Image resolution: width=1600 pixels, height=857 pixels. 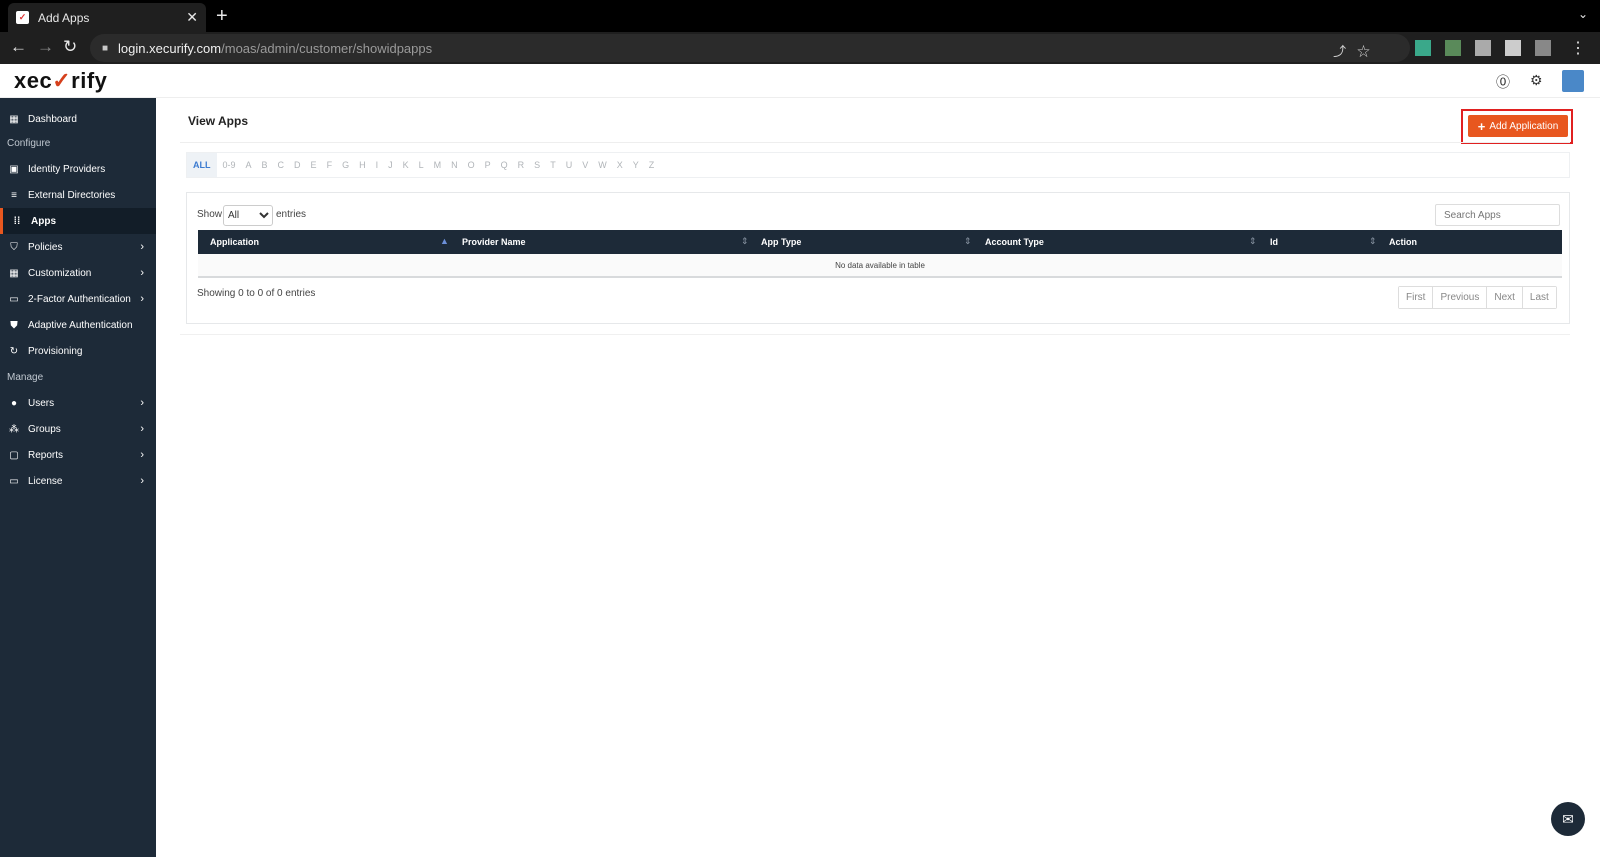 What do you see at coordinates (202, 165) in the screenshot?
I see `alpha-filter-all: ALL` at bounding box center [202, 165].